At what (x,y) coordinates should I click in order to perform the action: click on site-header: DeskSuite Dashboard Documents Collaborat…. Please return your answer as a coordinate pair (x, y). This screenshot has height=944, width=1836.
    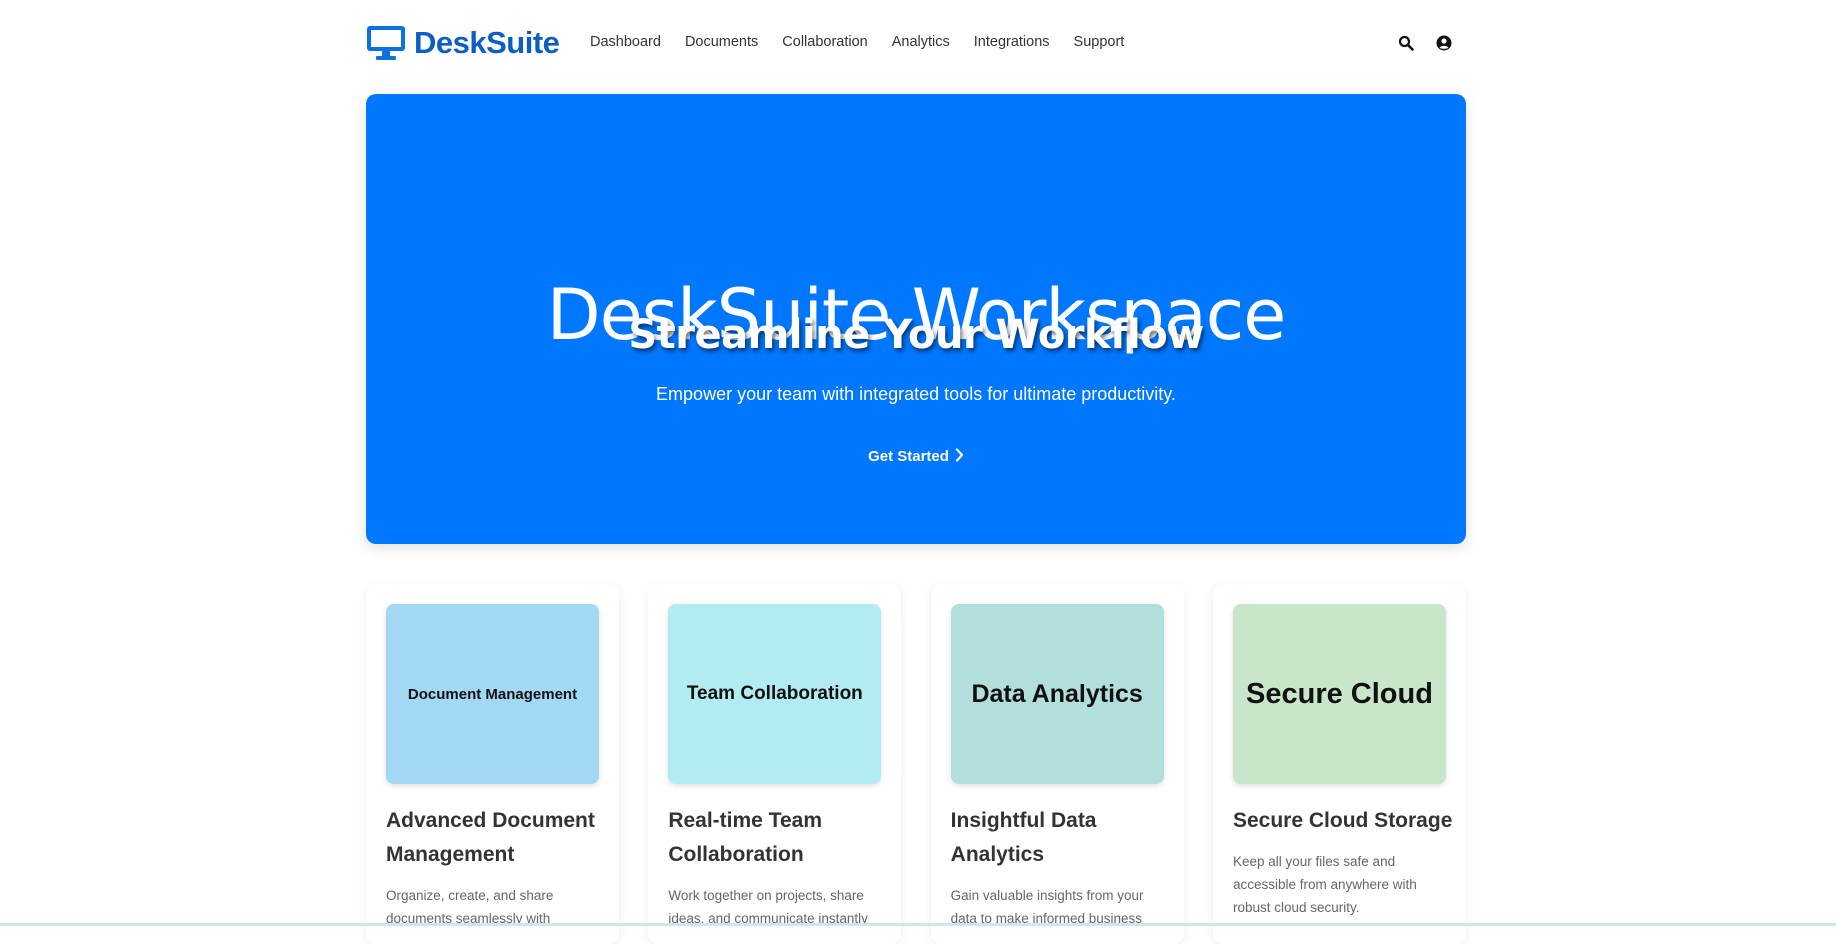
    Looking at the image, I should click on (916, 44).